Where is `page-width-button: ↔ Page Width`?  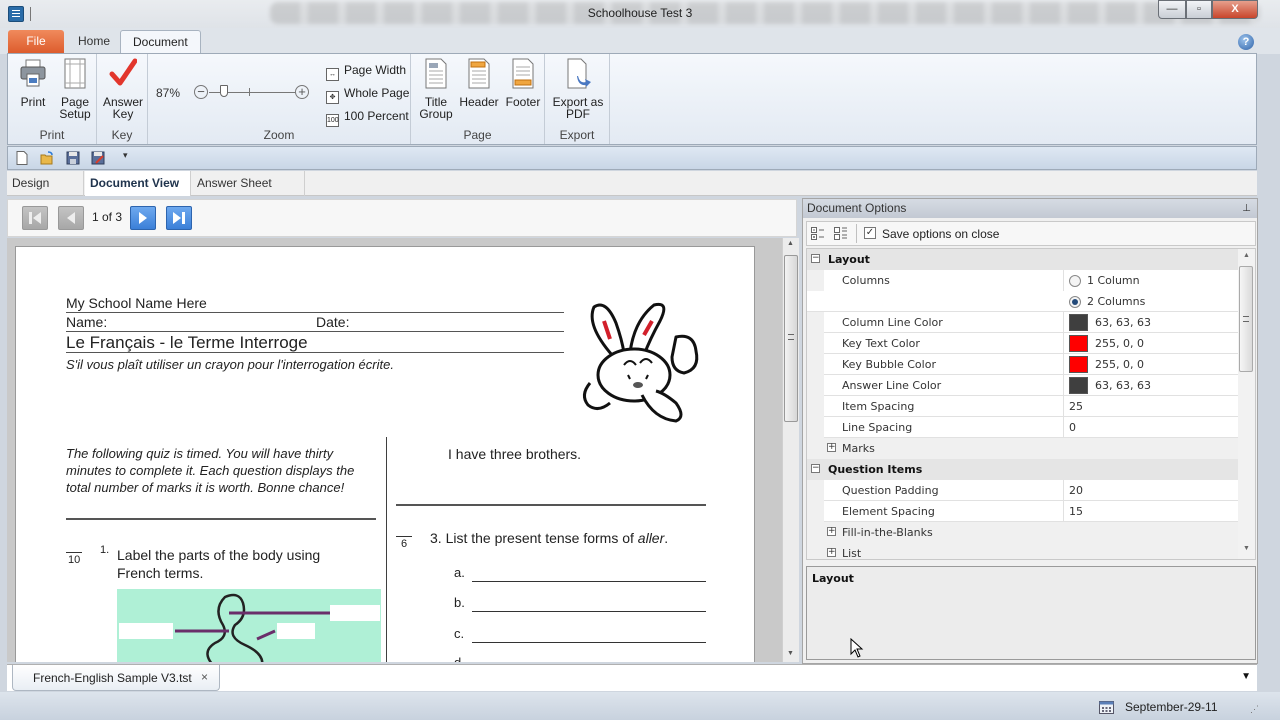
page-width-button: ↔ Page Width is located at coordinates (366, 71).